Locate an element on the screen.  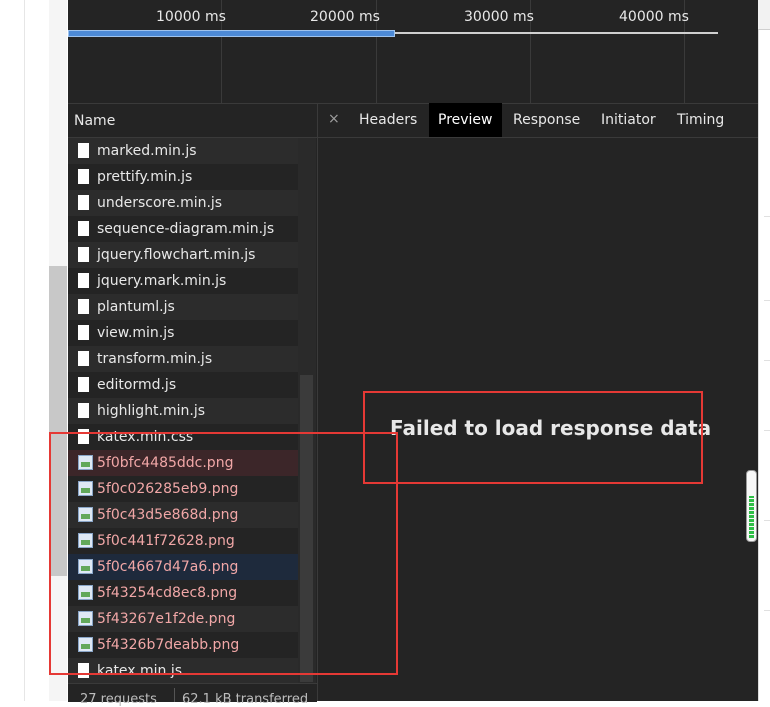
request-list-scrollbar is located at coordinates (307, 410).